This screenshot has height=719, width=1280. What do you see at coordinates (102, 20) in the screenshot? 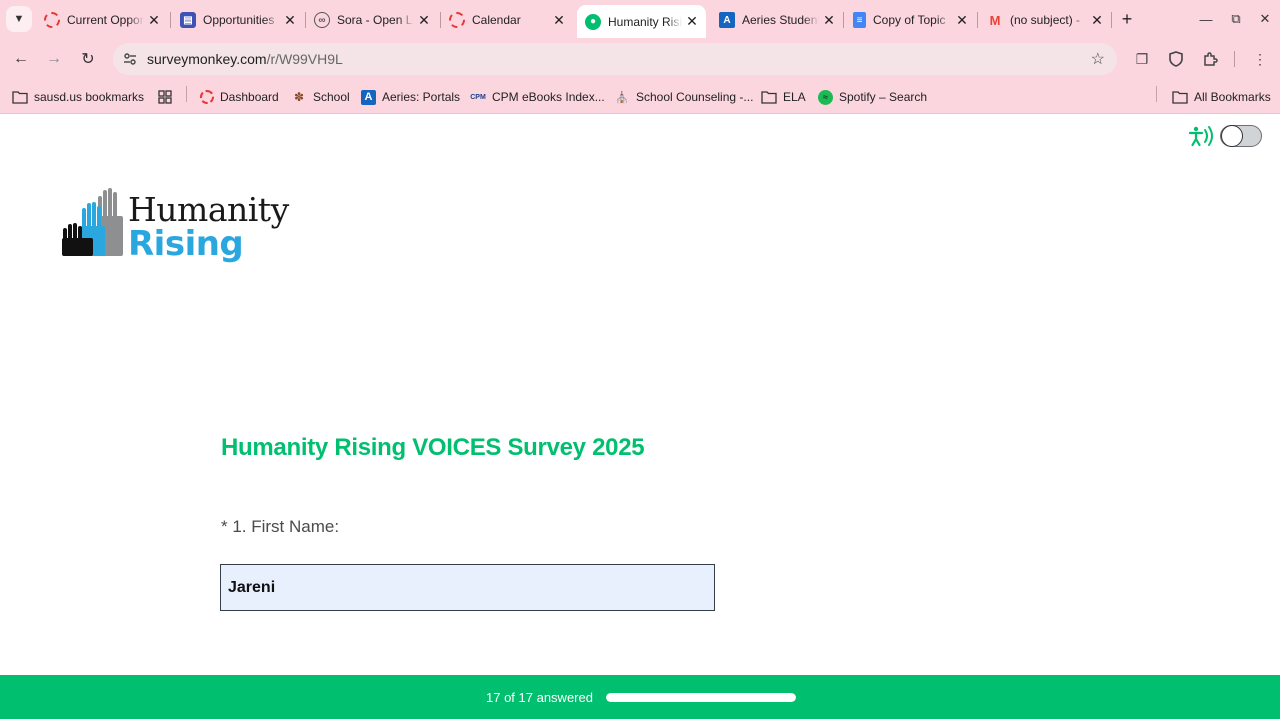
I see `tab-current-opportunities: Current Opportunities ✕` at bounding box center [102, 20].